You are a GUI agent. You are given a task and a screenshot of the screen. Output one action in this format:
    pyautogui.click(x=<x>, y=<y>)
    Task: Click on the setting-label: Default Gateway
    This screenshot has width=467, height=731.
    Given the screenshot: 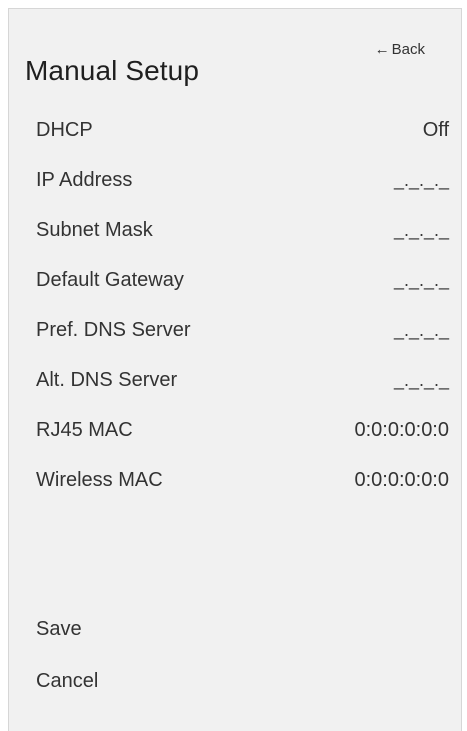 What is the action you would take?
    pyautogui.click(x=110, y=279)
    